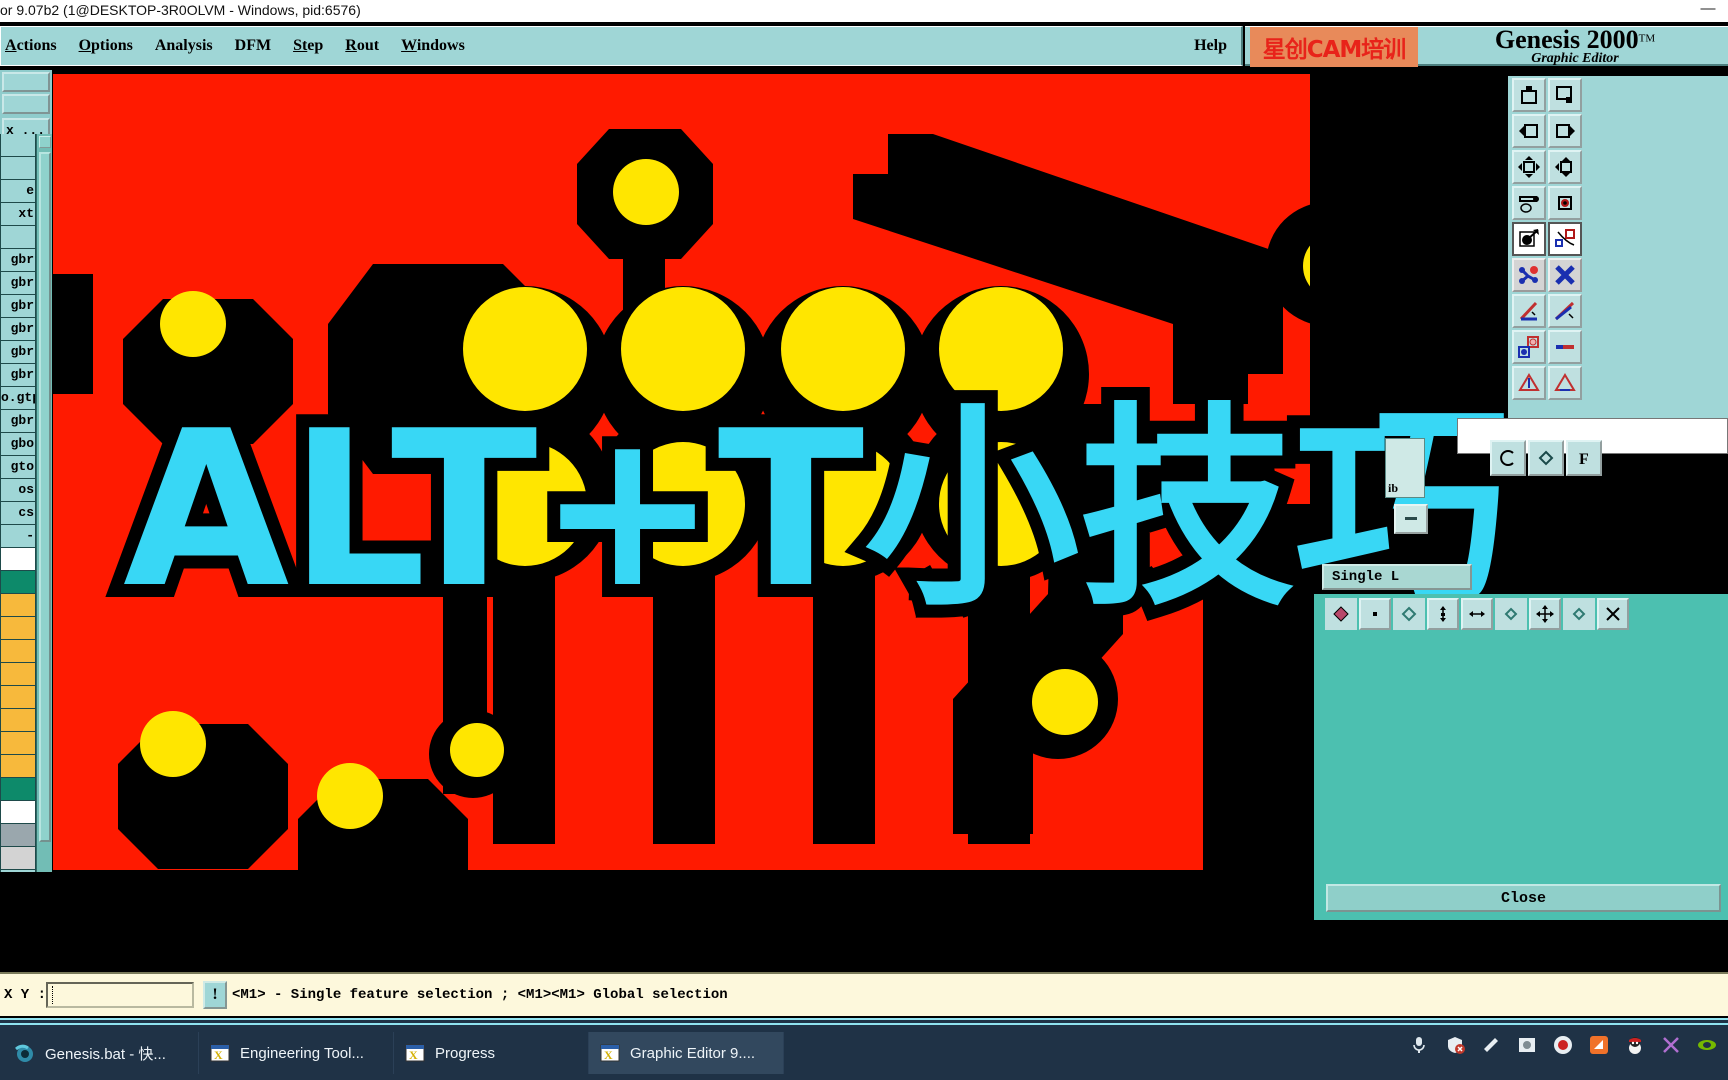  I want to click on select-feature-icon, so click(1529, 239).